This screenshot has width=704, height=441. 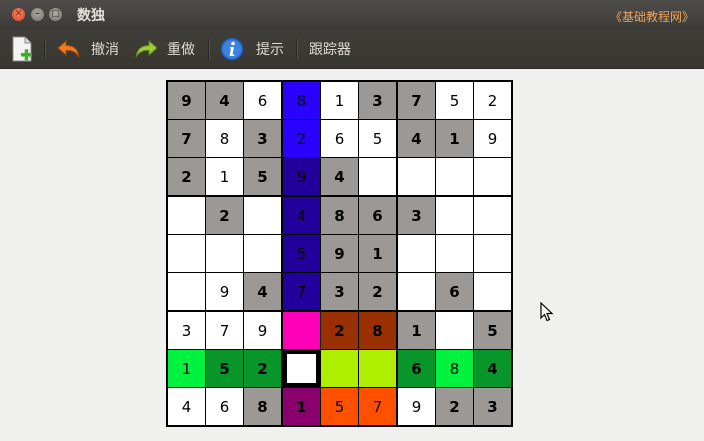 What do you see at coordinates (252, 49) in the screenshot?
I see `hint-button: 提示` at bounding box center [252, 49].